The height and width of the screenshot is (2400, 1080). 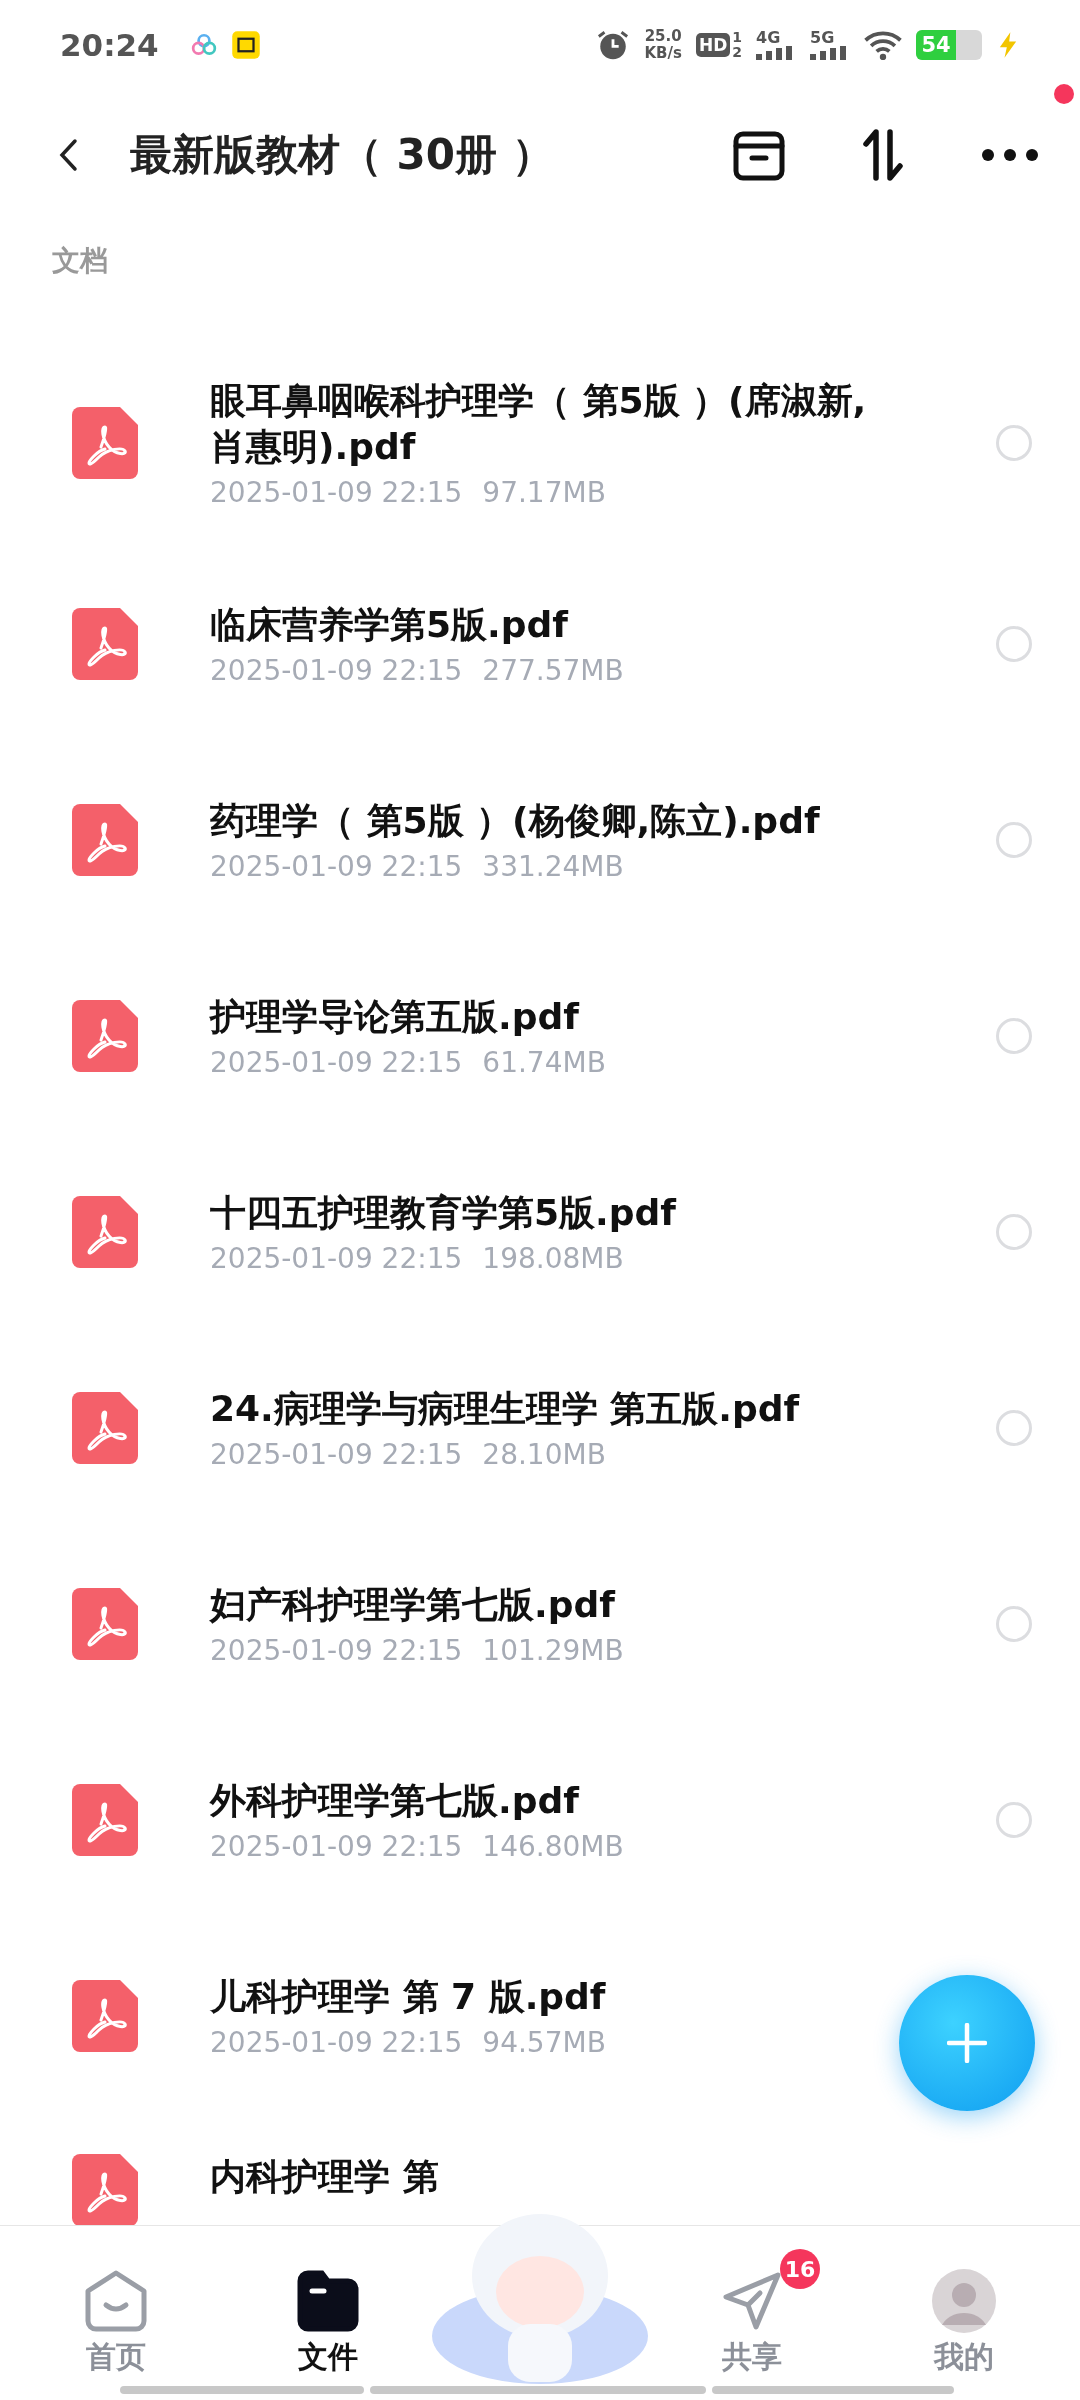 What do you see at coordinates (394, 1016) in the screenshot?
I see `file-name: 护理学导论第五版.pdf` at bounding box center [394, 1016].